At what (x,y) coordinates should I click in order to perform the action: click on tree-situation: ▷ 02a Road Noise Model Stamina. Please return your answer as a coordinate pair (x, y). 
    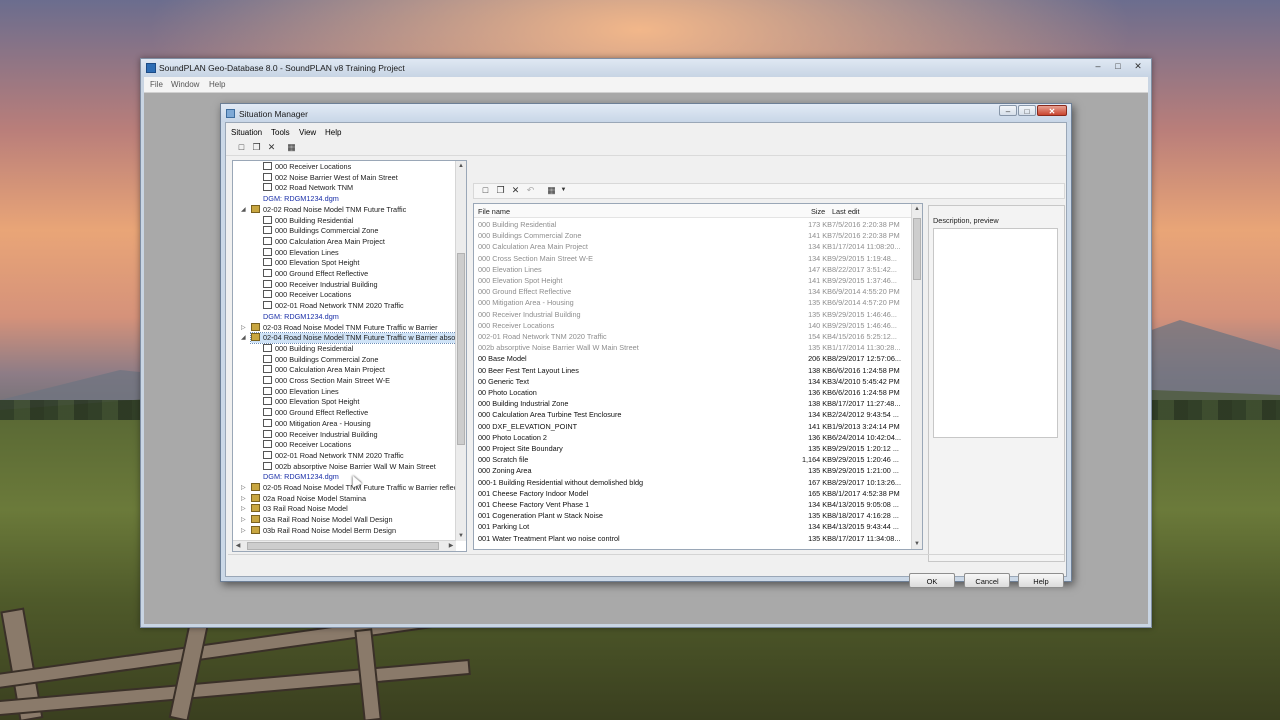
    Looking at the image, I should click on (303, 498).